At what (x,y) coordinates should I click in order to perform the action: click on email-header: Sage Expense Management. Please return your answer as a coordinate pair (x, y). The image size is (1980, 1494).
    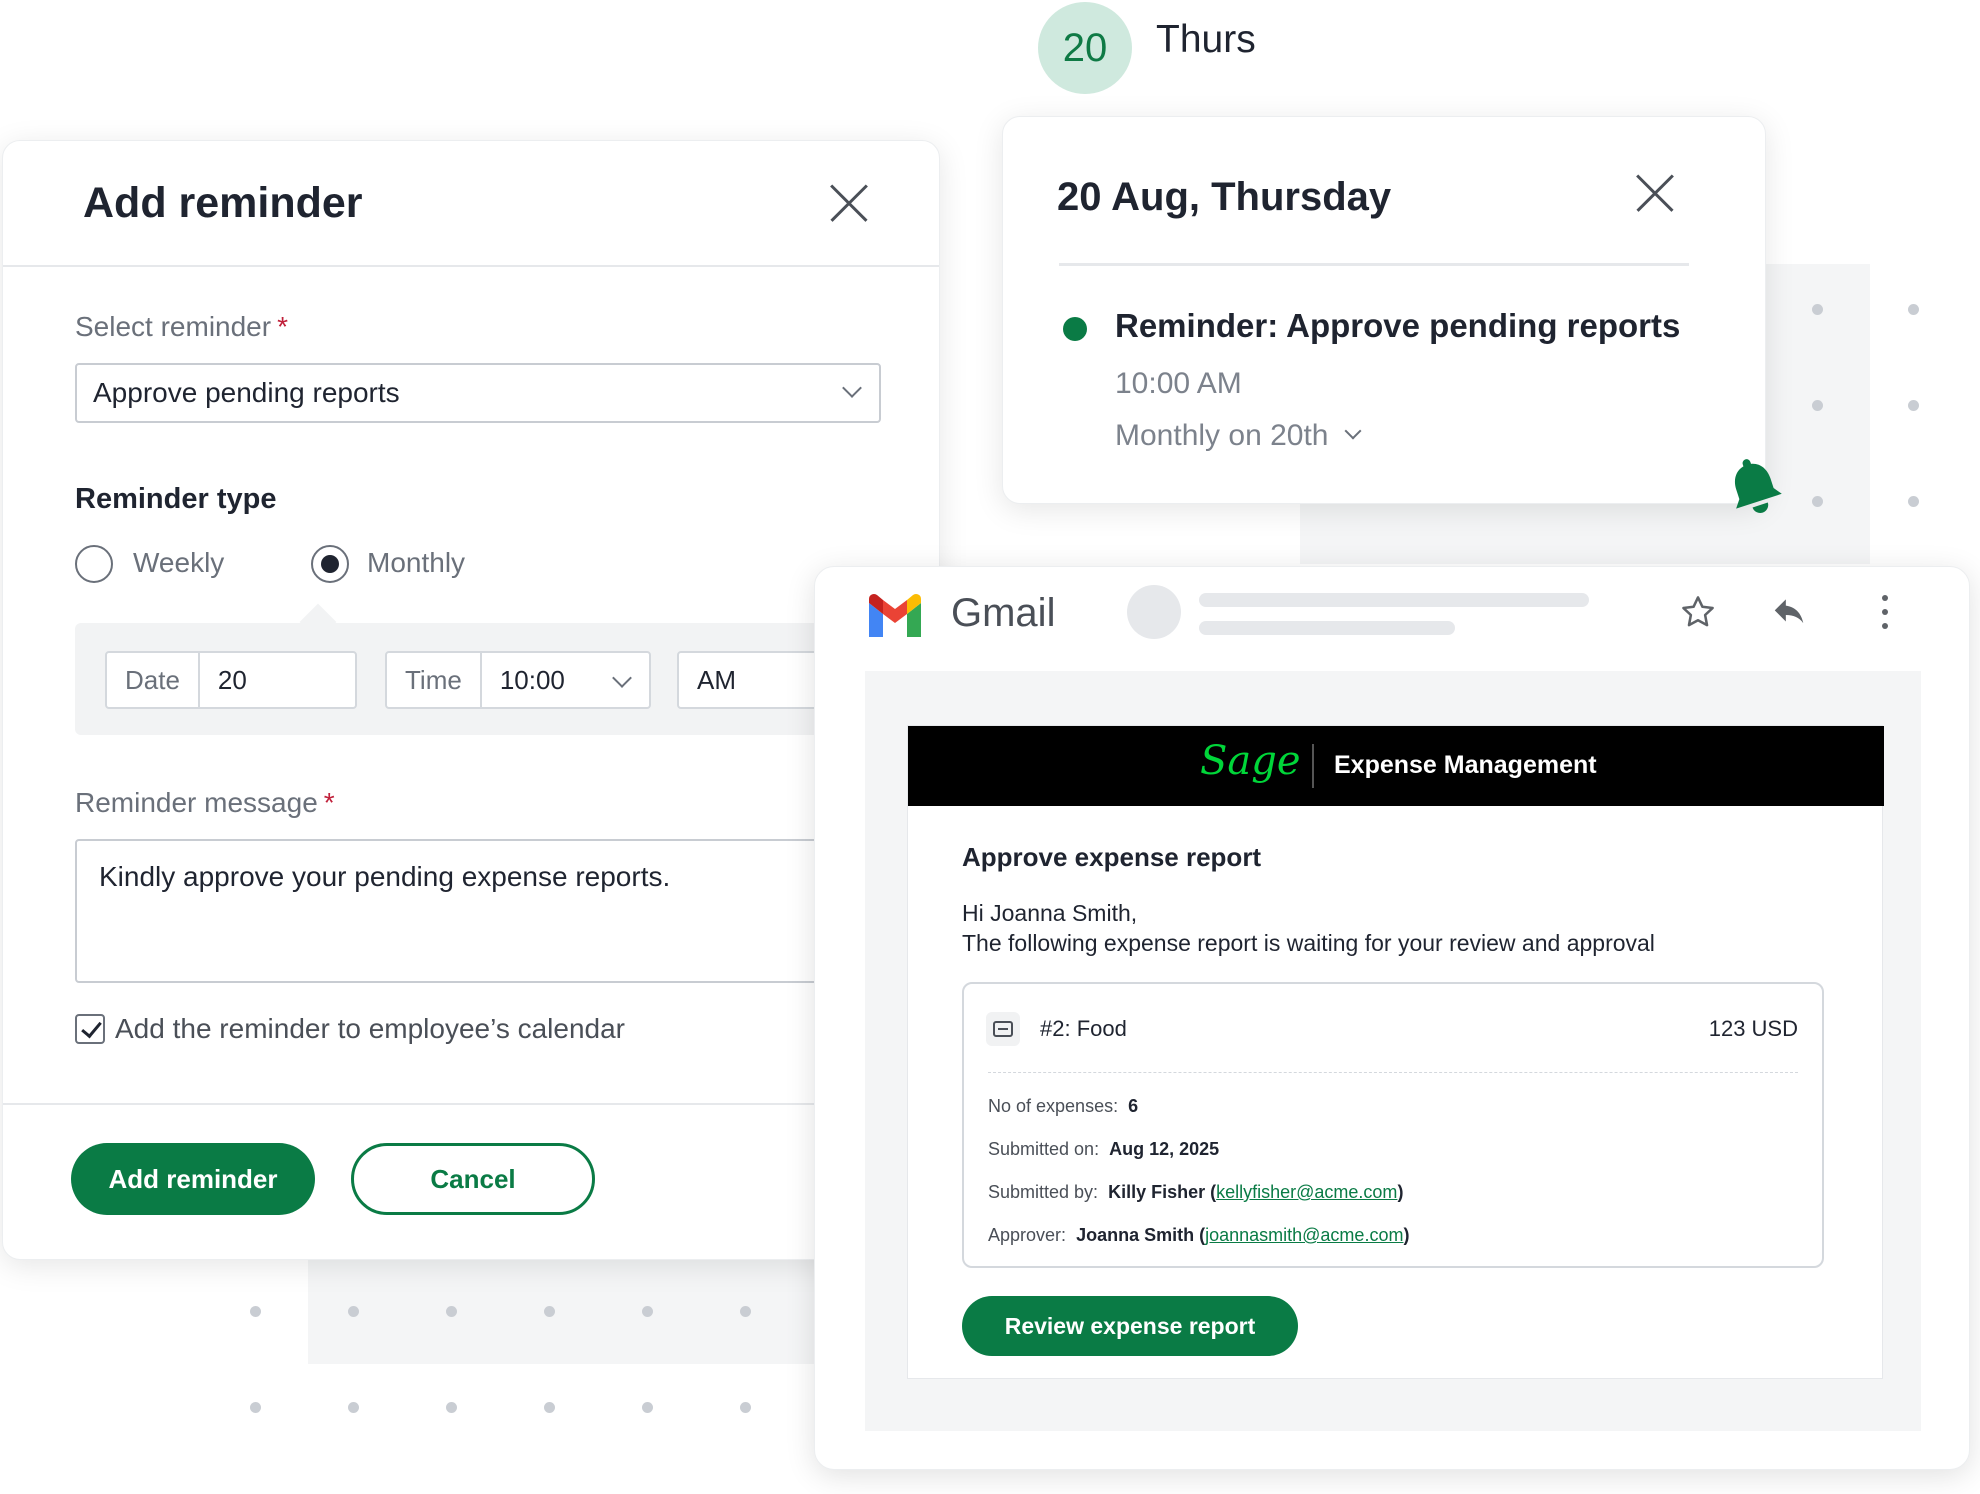
    Looking at the image, I should click on (1396, 766).